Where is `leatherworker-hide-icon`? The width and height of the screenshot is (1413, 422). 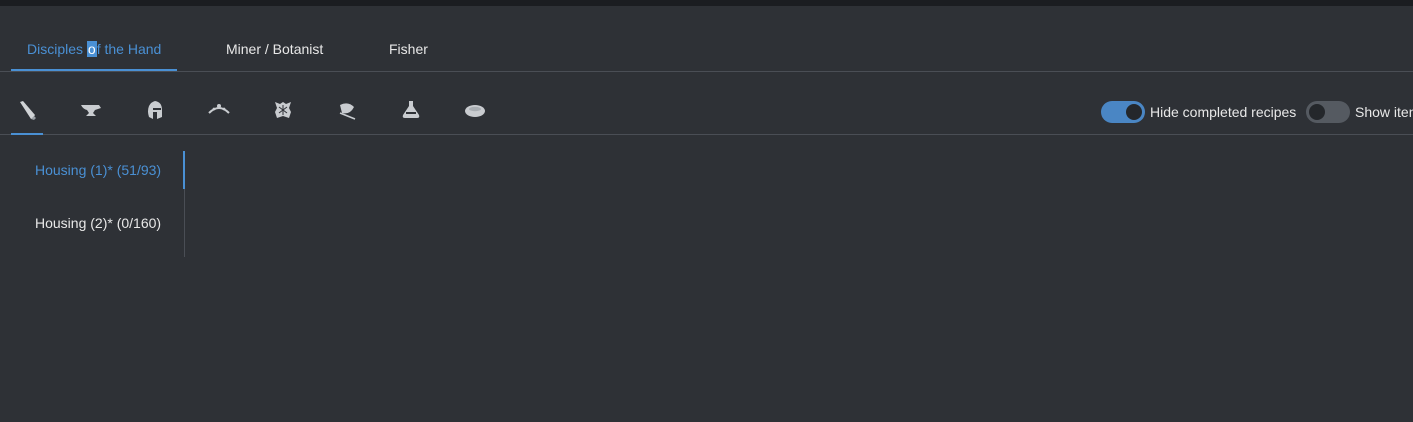
leatherworker-hide-icon is located at coordinates (283, 110).